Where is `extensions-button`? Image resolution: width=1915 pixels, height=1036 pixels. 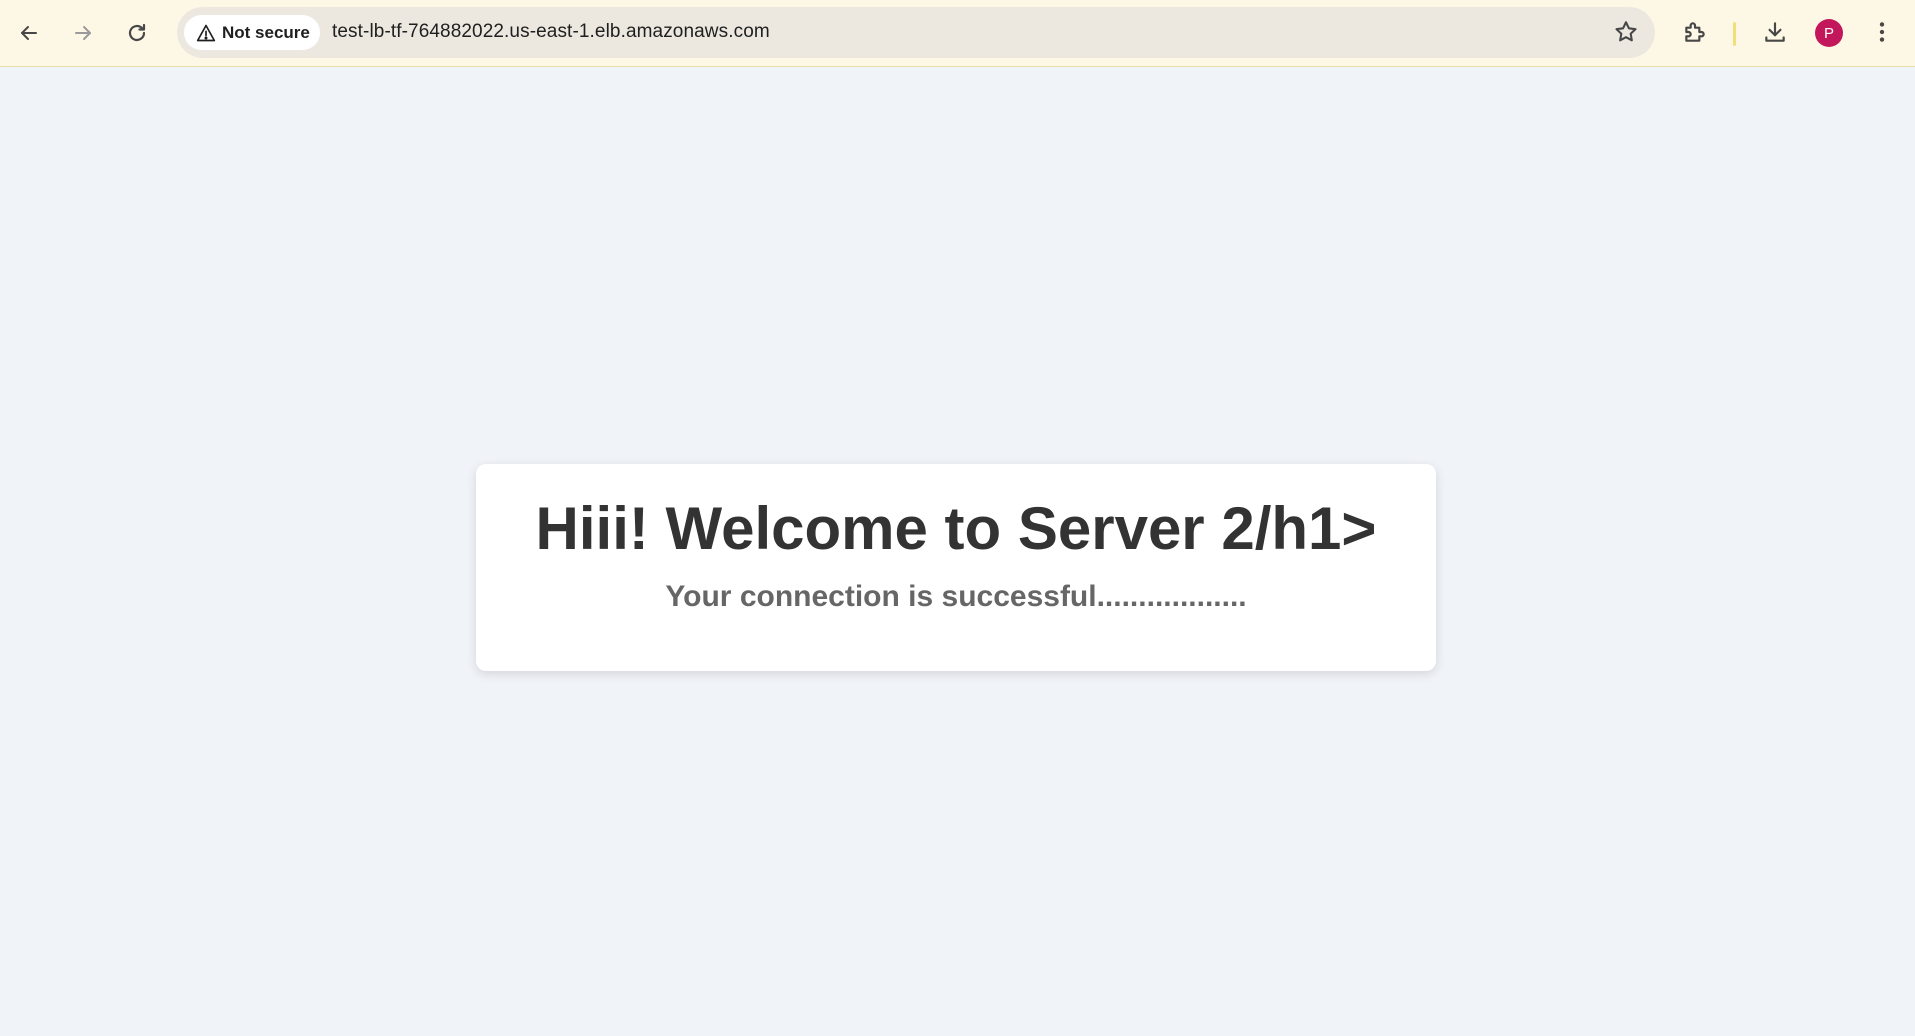
extensions-button is located at coordinates (1695, 32).